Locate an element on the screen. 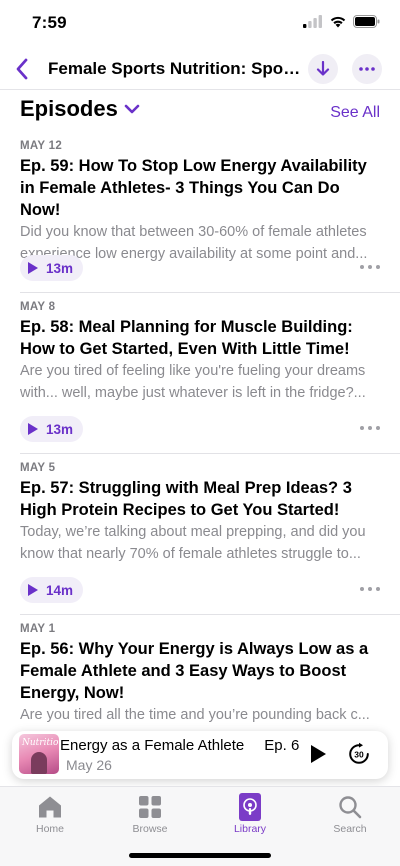 Image resolution: width=400 pixels, height=866 pixels. tab-label: Browse is located at coordinates (150, 829).